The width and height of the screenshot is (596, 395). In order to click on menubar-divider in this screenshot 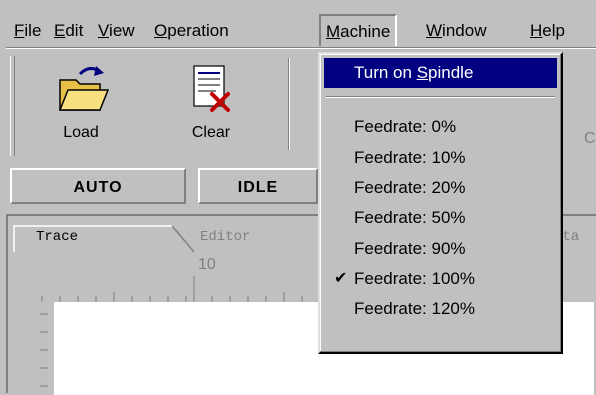, I will do `click(301, 48)`.